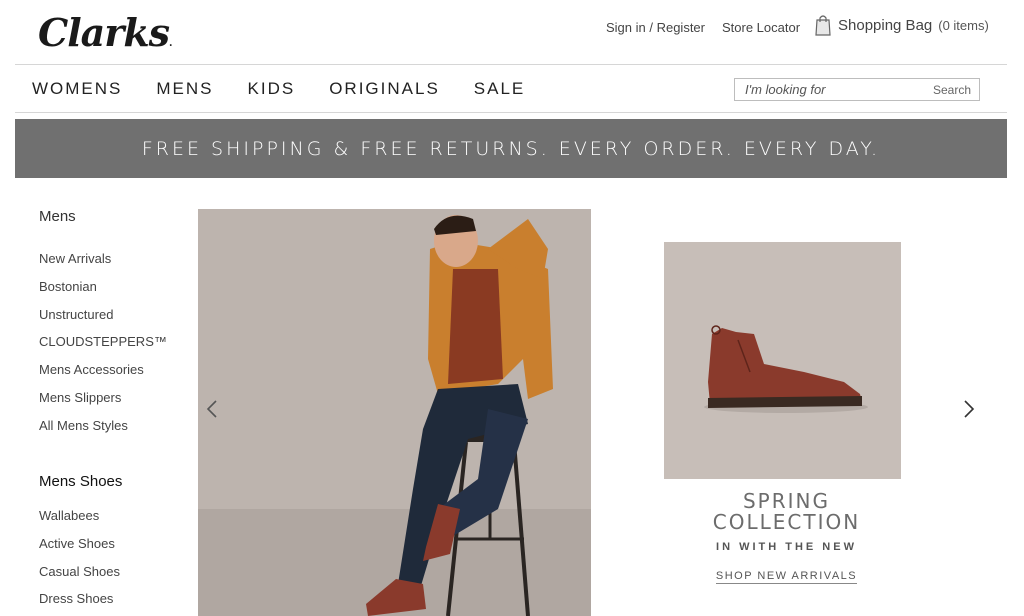  Describe the element at coordinates (77, 543) in the screenshot. I see `sidebar-link-active-shoes: Active Shoes` at that location.